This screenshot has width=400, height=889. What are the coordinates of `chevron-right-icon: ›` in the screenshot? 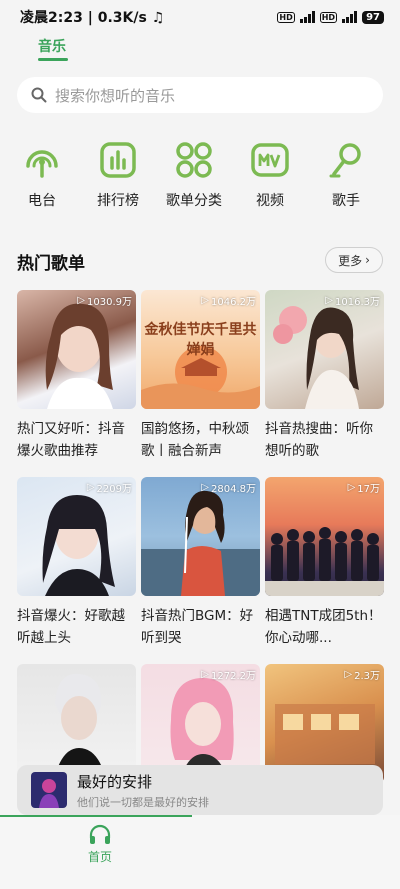 It's located at (367, 260).